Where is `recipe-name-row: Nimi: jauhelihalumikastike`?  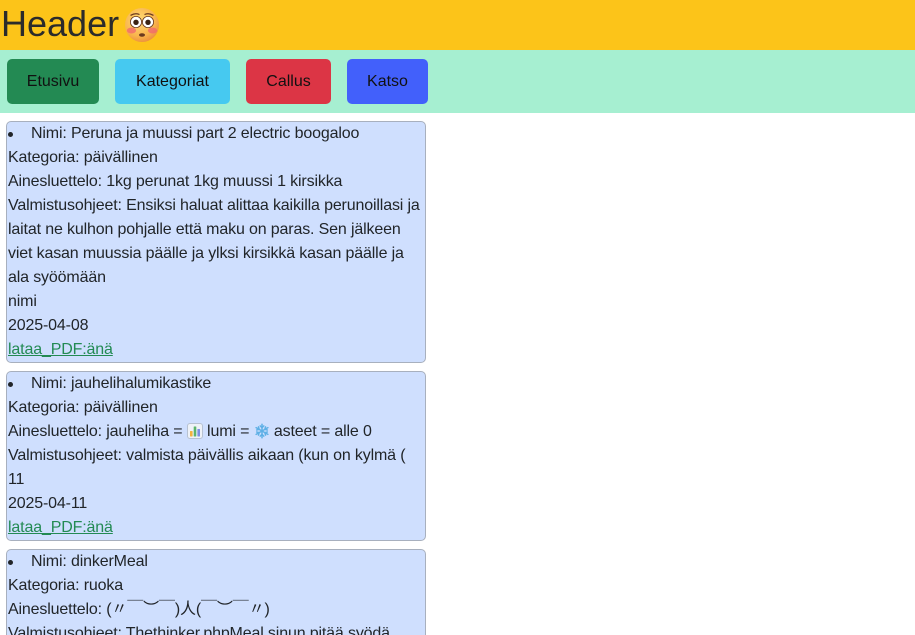
recipe-name-row: Nimi: jauhelihalumikastike is located at coordinates (216, 384).